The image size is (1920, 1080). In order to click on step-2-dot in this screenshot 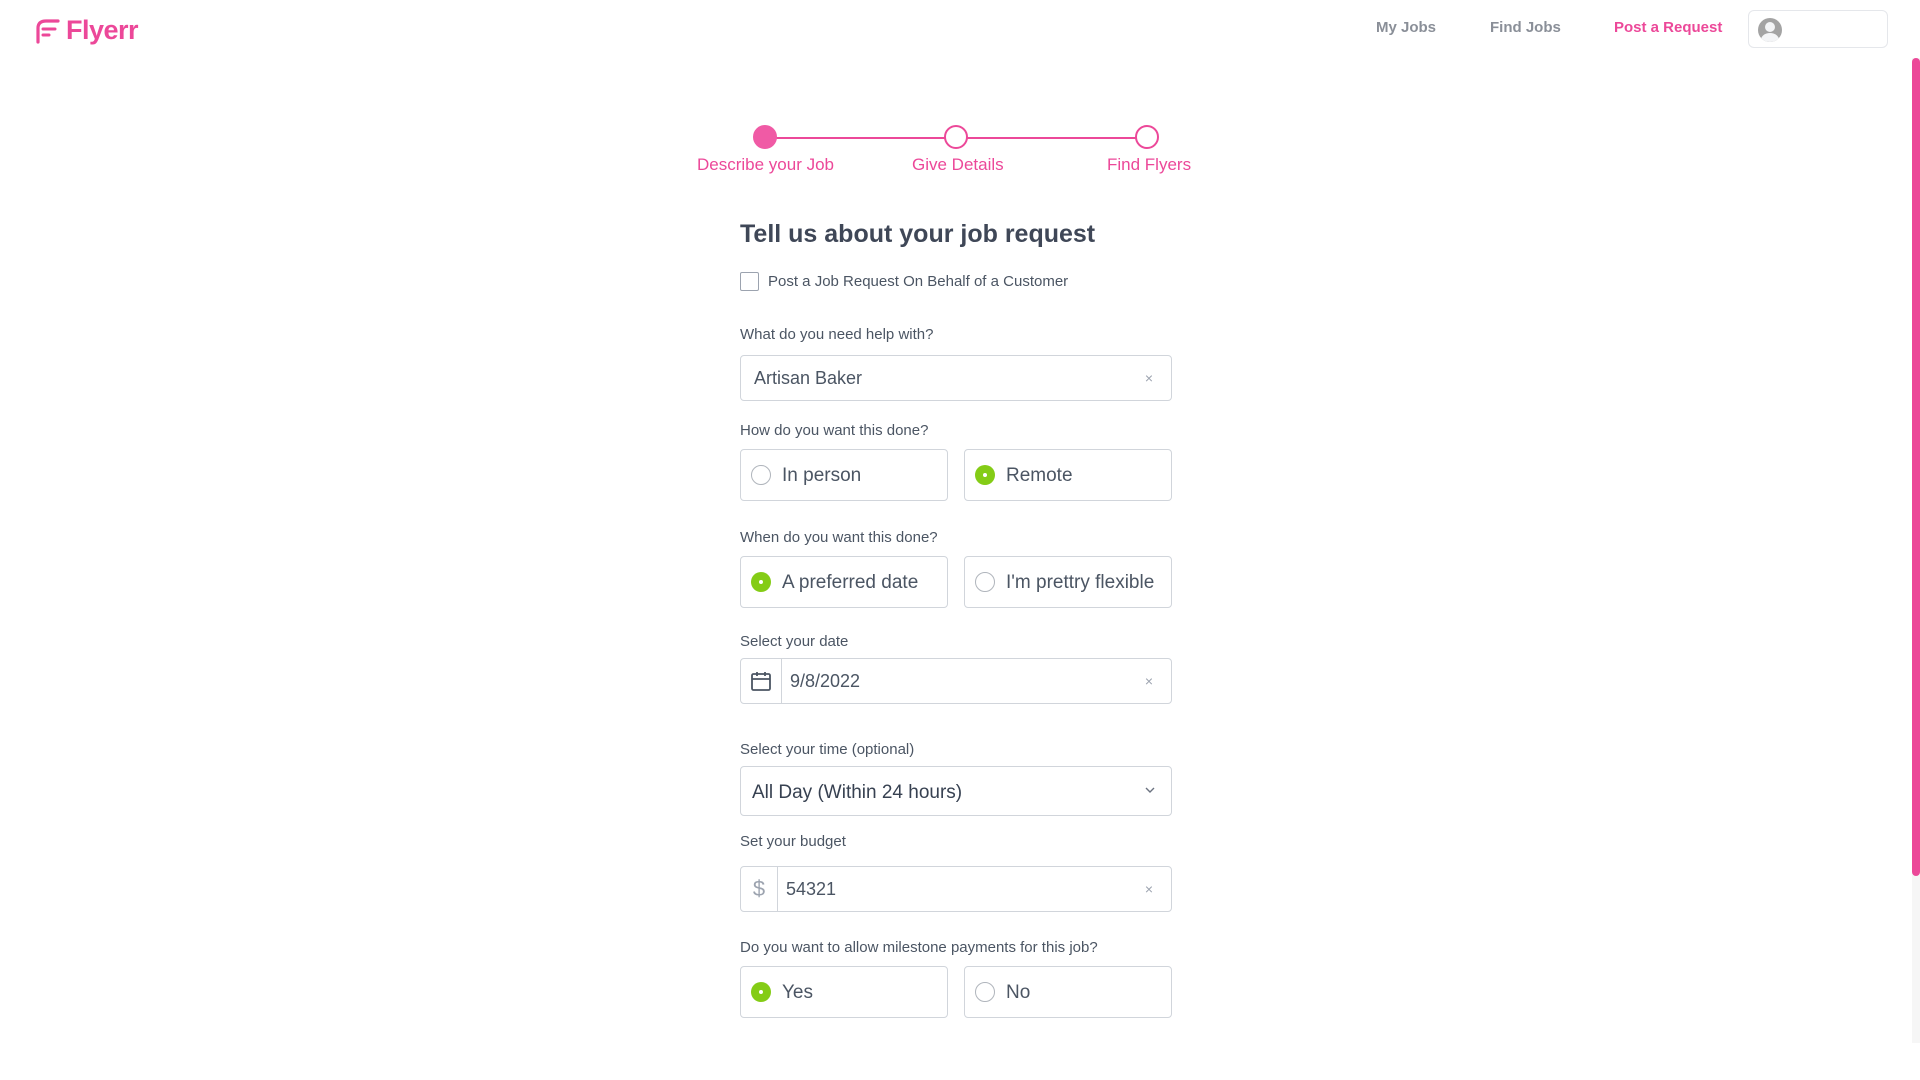, I will do `click(956, 137)`.